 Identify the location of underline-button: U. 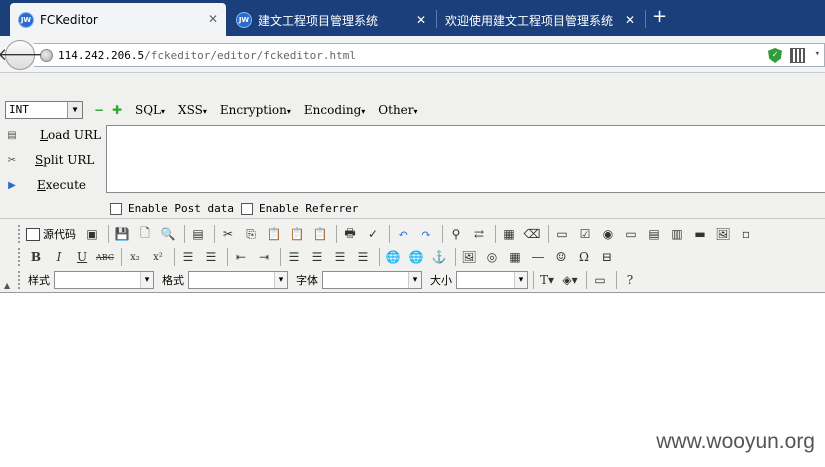
(82, 257).